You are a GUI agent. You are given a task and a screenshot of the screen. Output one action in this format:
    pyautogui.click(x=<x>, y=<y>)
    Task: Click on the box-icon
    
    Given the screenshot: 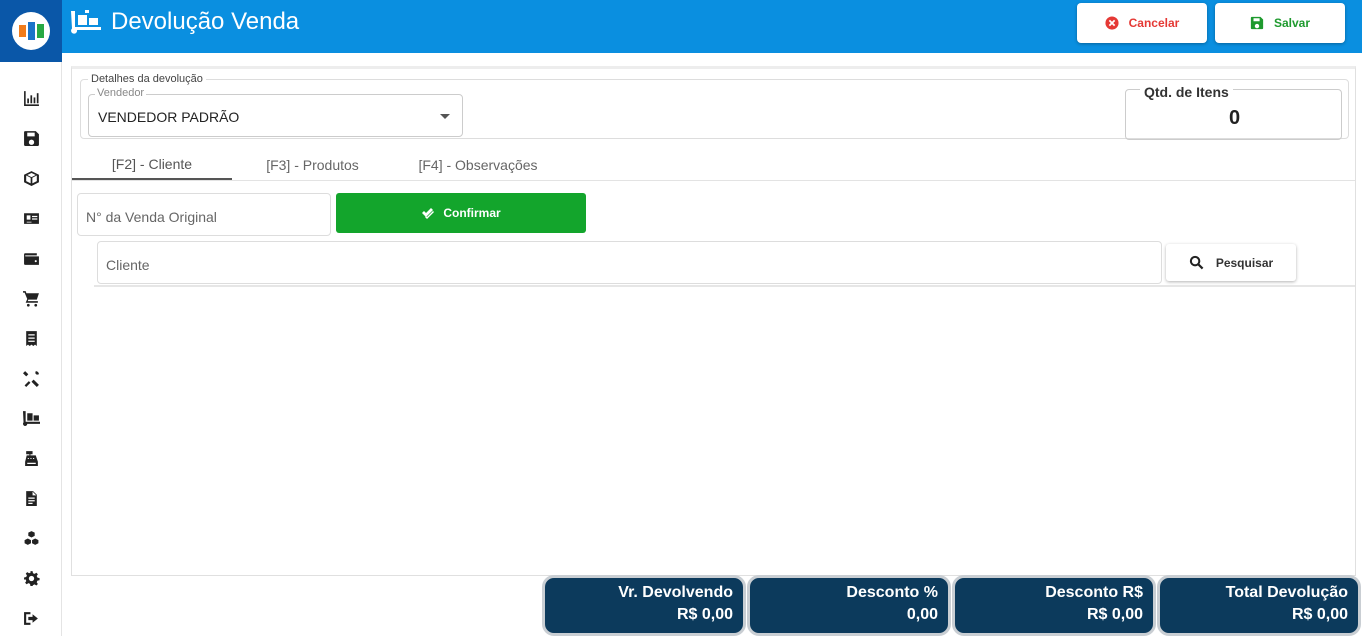 What is the action you would take?
    pyautogui.click(x=31, y=178)
    